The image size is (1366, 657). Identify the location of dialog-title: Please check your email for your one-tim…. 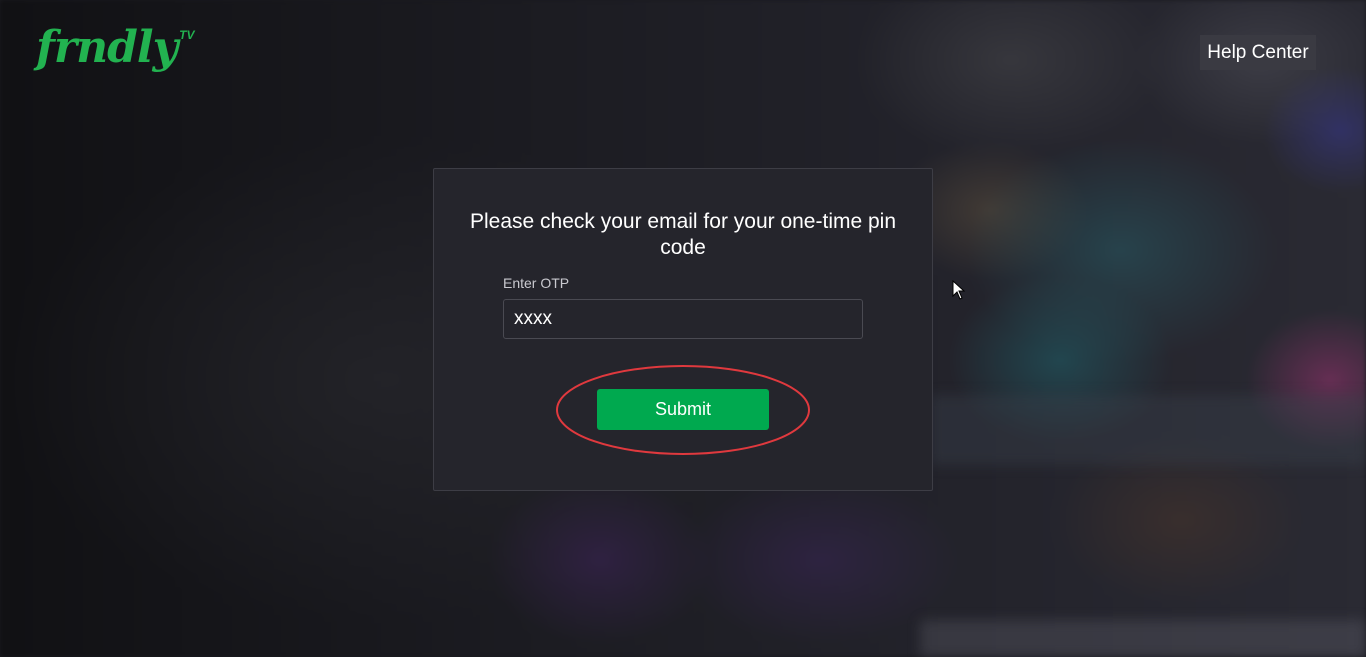
(683, 234).